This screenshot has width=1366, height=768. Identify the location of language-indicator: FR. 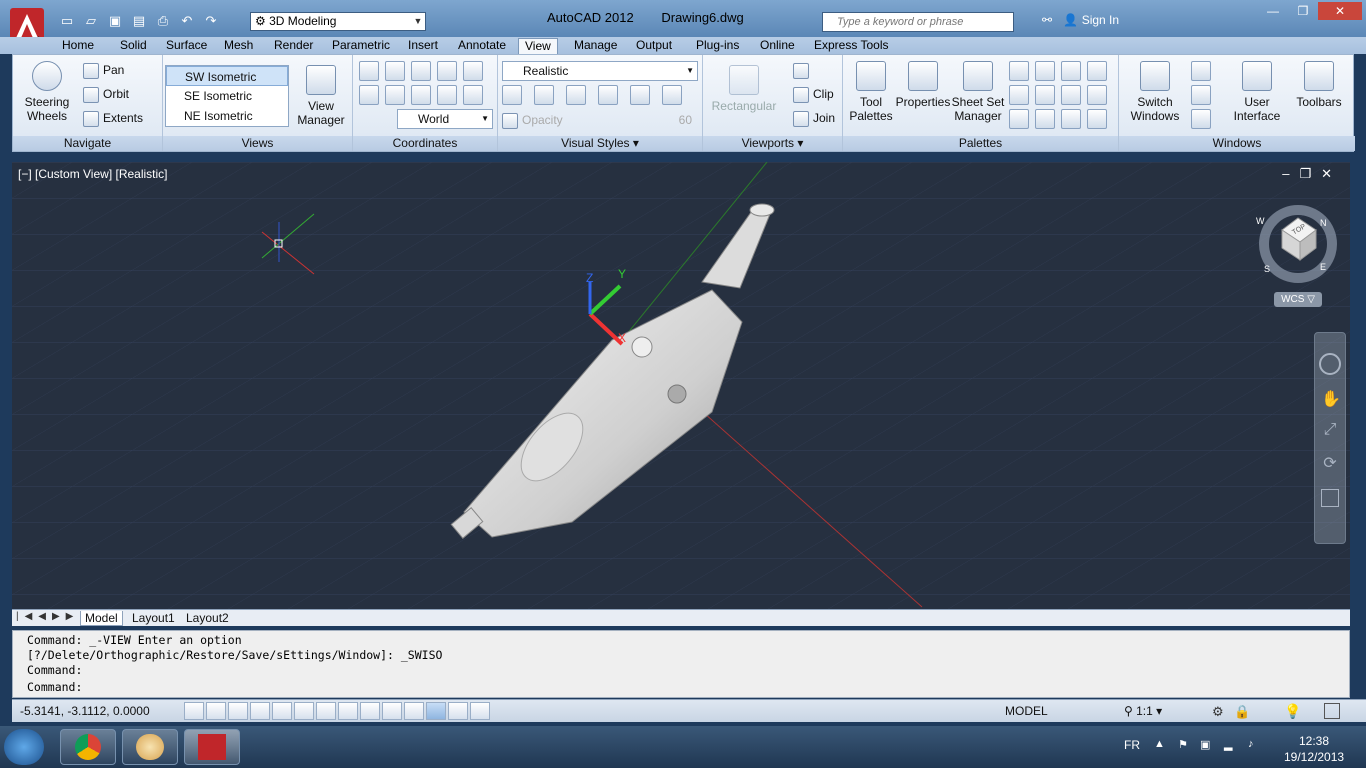
(1132, 745).